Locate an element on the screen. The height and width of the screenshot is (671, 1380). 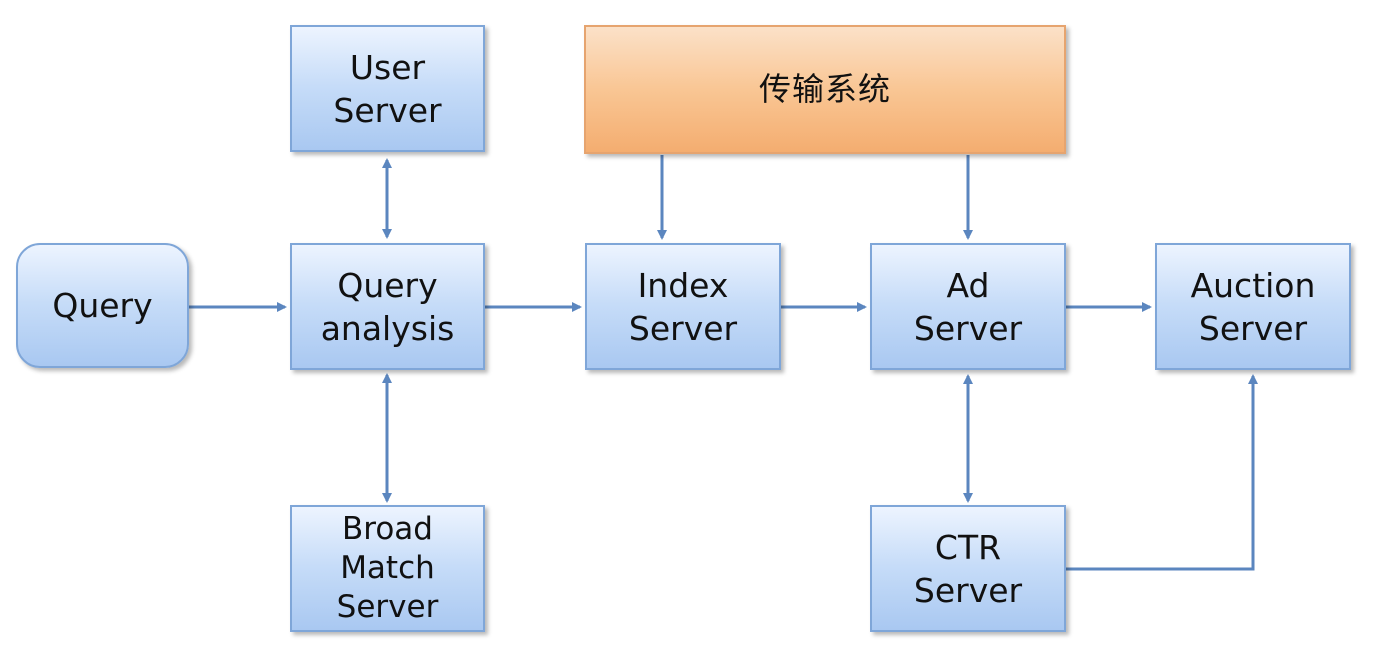
query-analysis-node: Query analysis is located at coordinates (387, 306).